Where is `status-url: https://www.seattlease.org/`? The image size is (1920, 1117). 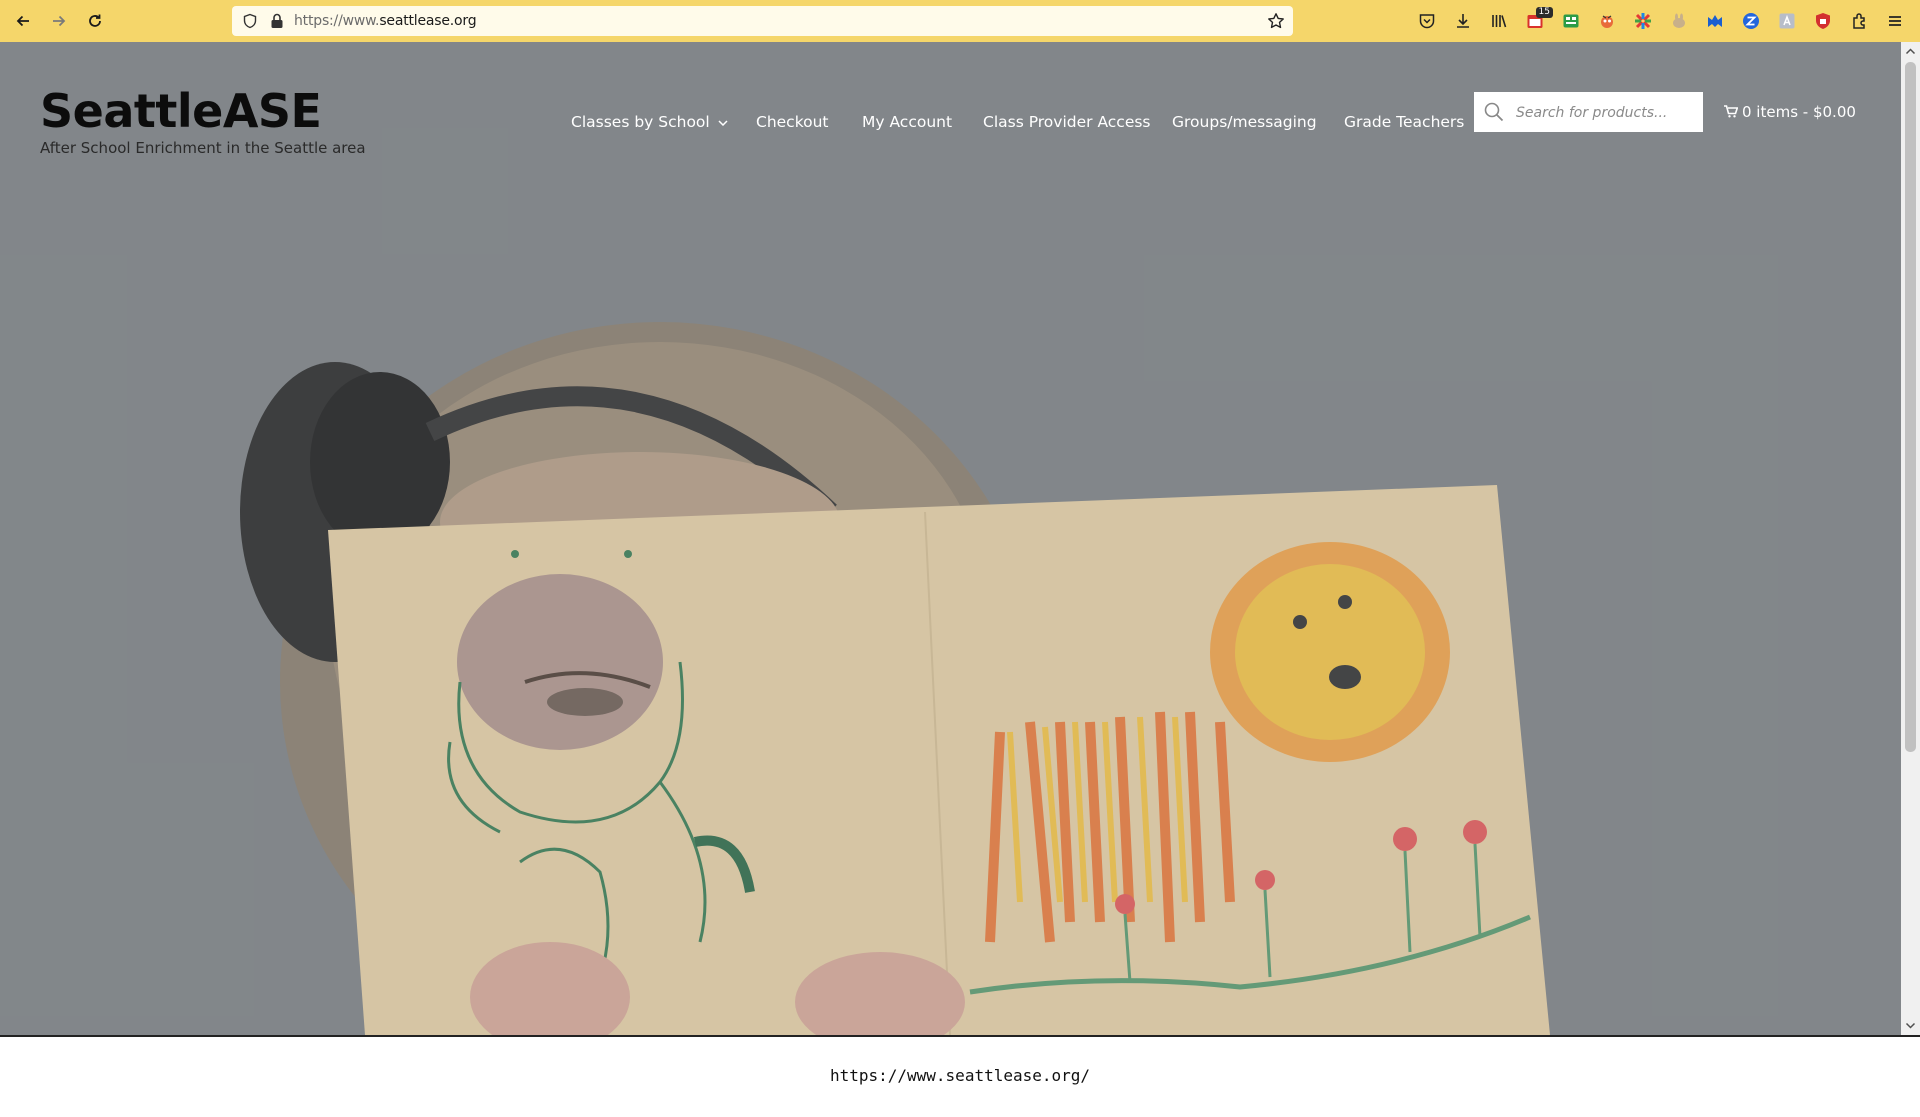
status-url: https://www.seattlease.org/ is located at coordinates (960, 1075).